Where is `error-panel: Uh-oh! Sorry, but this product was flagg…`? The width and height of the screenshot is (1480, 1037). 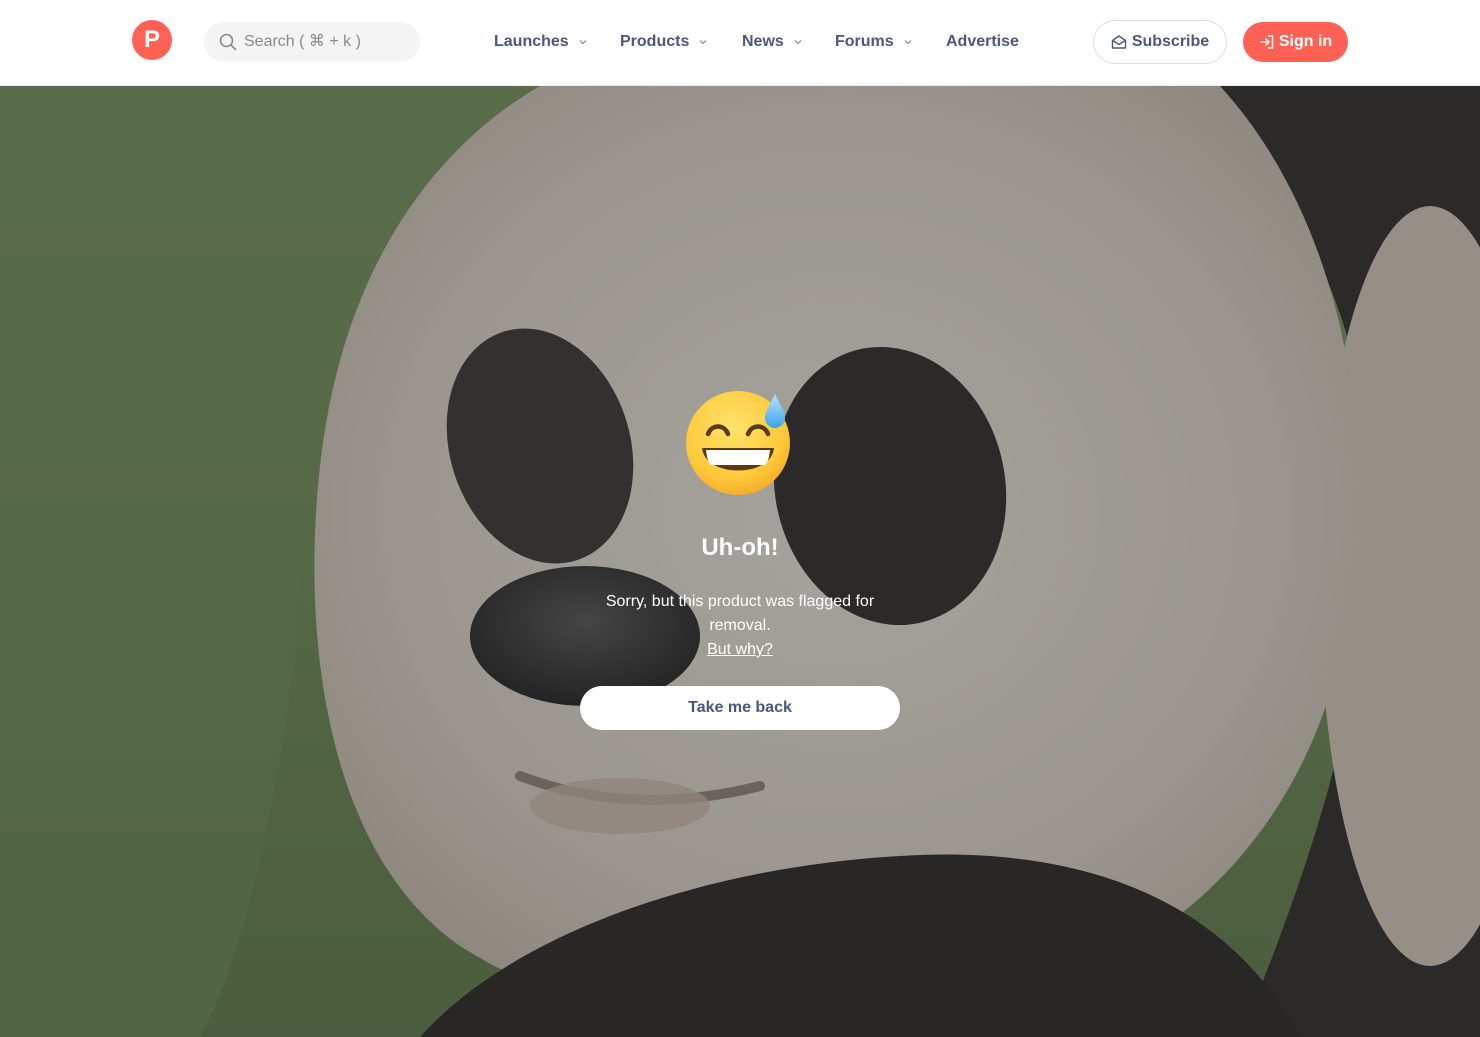 error-panel: Uh-oh! Sorry, but this product was flagg… is located at coordinates (740, 558).